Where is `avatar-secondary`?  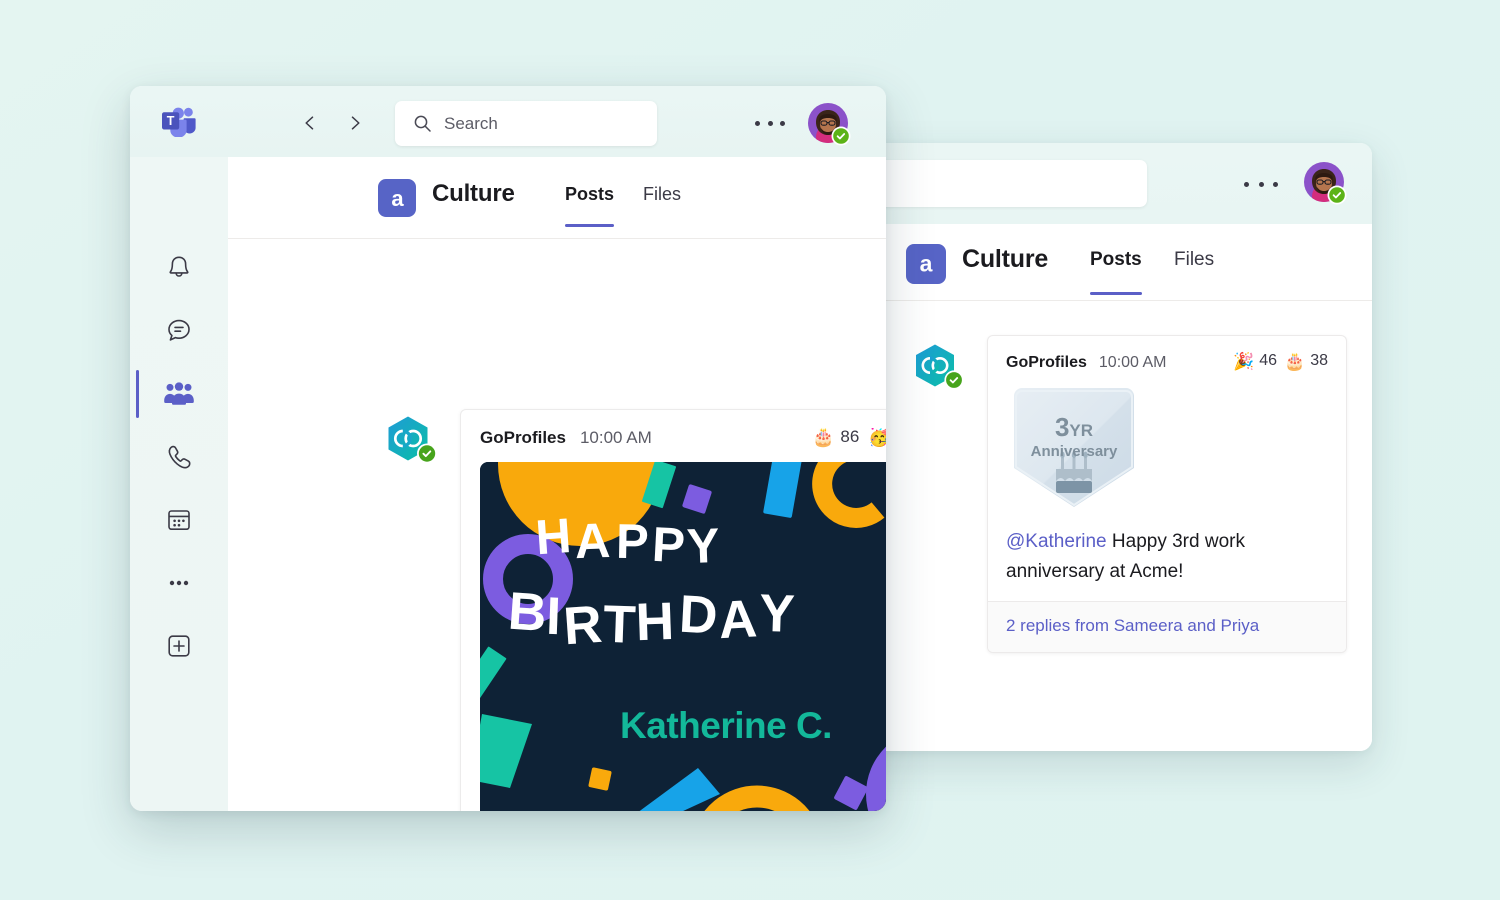 avatar-secondary is located at coordinates (1326, 184).